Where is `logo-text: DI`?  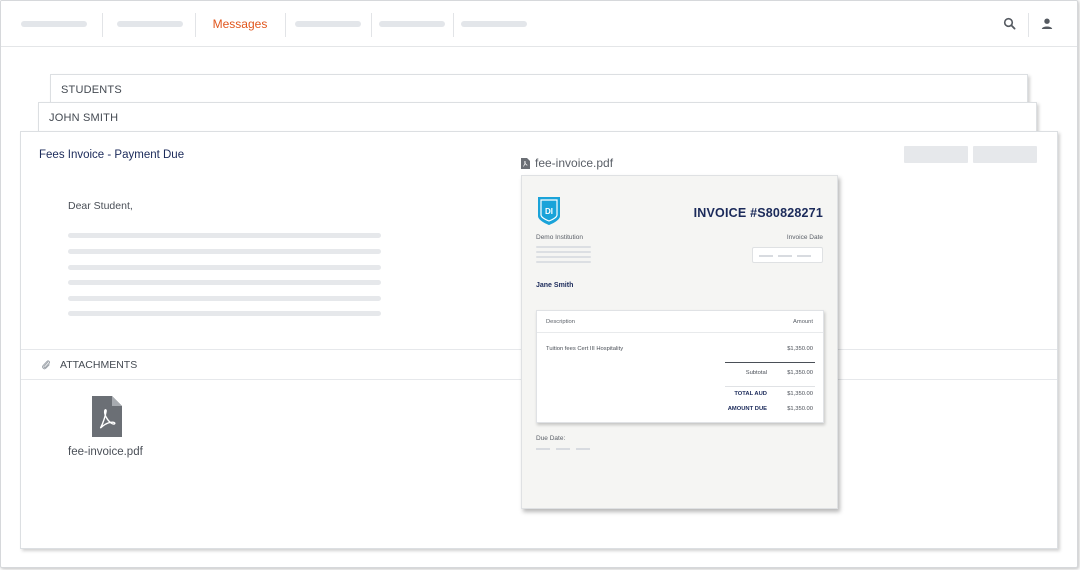
logo-text: DI is located at coordinates (549, 211).